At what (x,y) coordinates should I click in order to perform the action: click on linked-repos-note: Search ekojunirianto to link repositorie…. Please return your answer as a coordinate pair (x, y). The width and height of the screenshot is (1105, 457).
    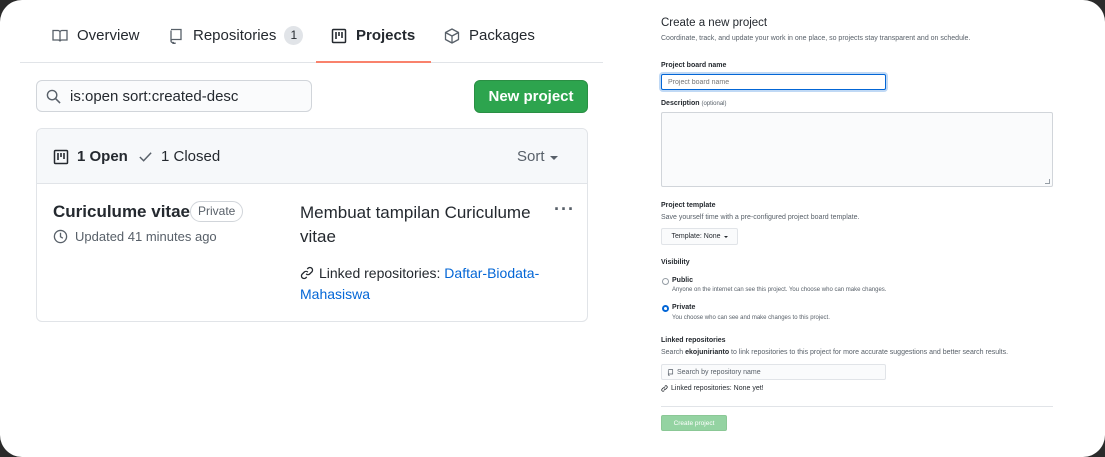
    Looking at the image, I should click on (834, 352).